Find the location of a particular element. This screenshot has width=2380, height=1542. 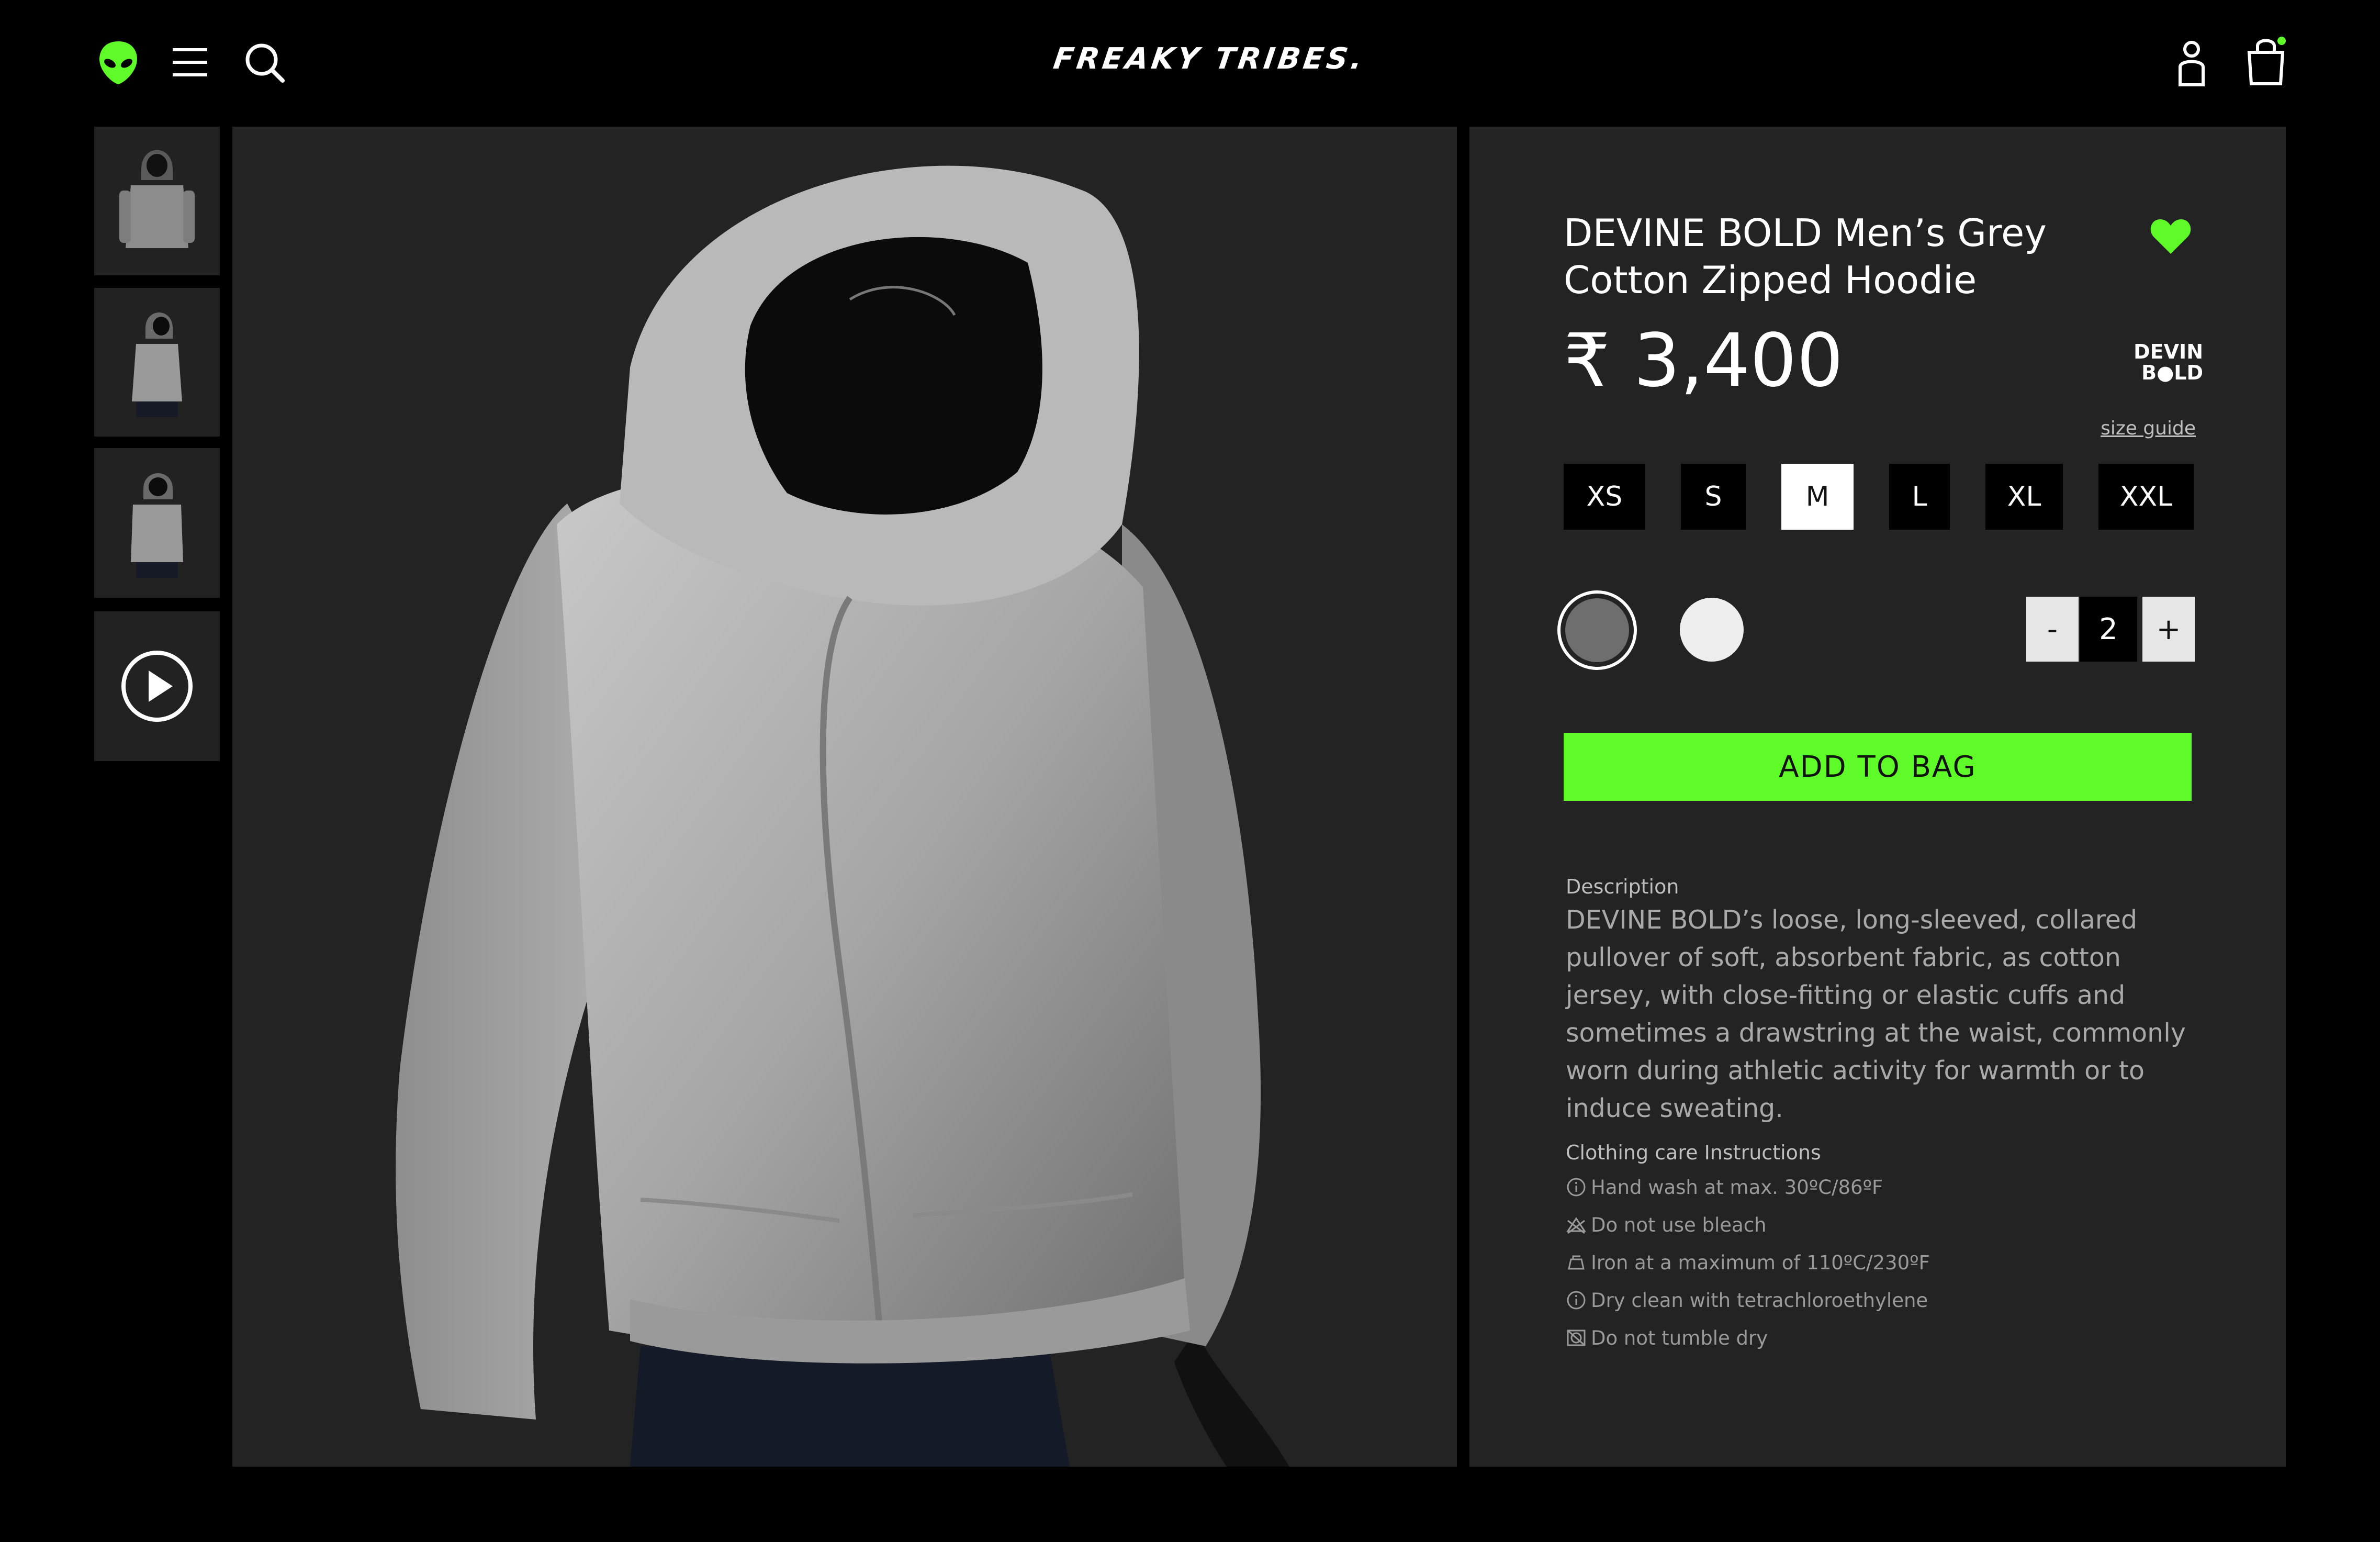

brand-mark-logo: DEVIN B●LD is located at coordinates (2161, 362).